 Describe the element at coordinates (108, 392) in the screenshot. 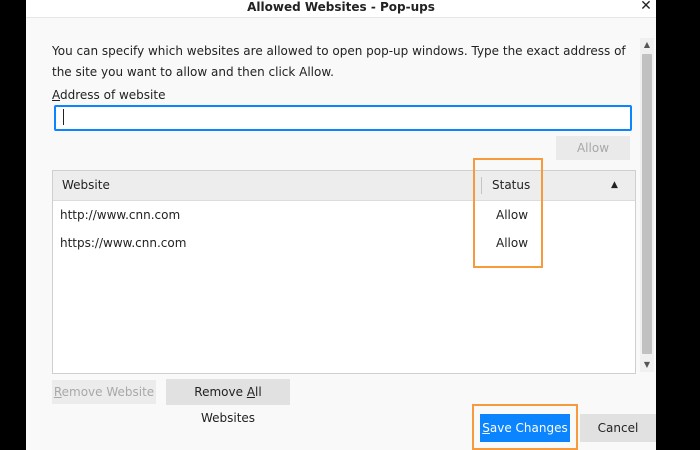

I see `remove-website-label: emove Website` at that location.